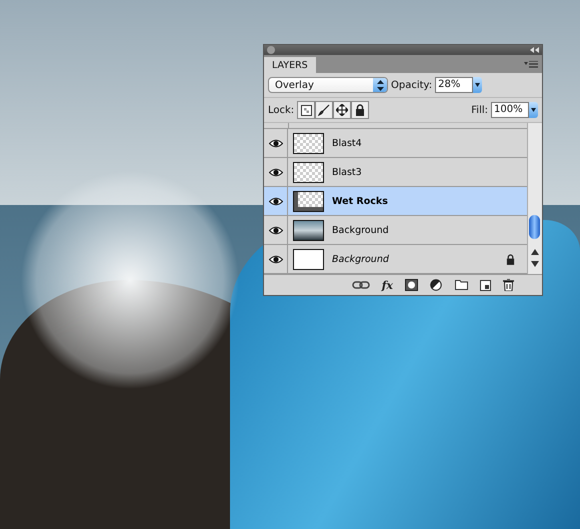  What do you see at coordinates (454, 85) in the screenshot?
I see `opacity-field: 28%` at bounding box center [454, 85].